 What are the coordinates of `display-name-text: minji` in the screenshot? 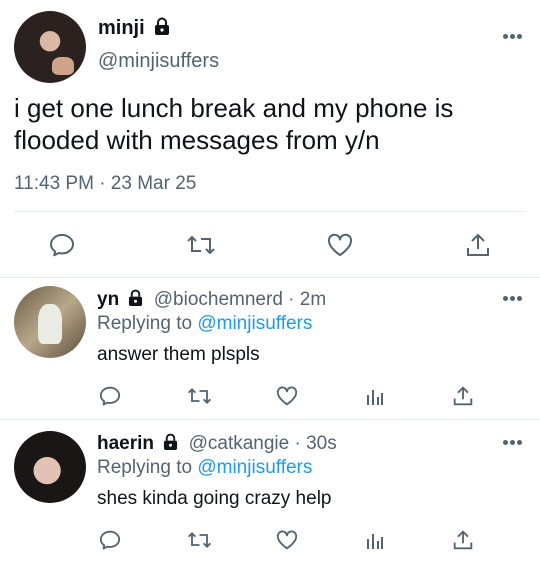 It's located at (121, 28).